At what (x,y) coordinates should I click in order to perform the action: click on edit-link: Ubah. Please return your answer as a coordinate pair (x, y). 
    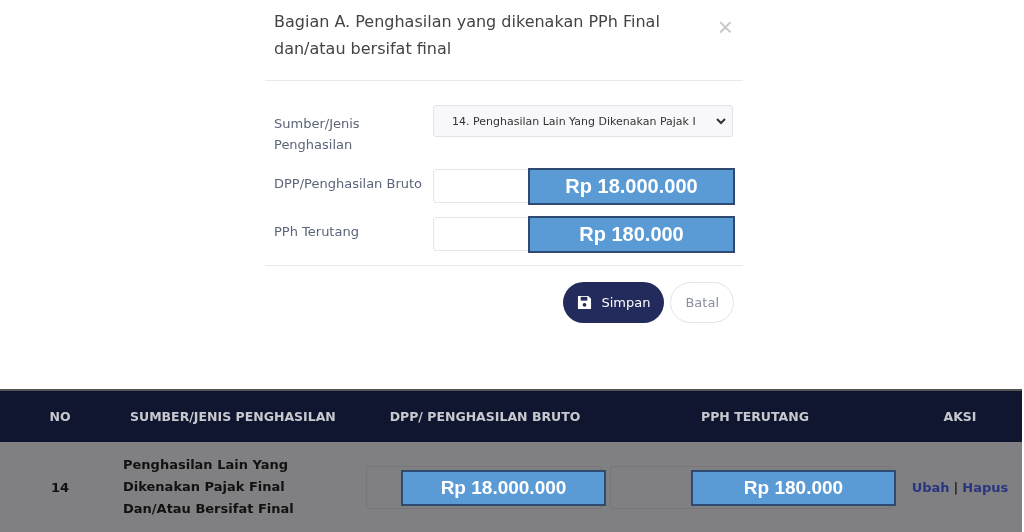
    Looking at the image, I should click on (930, 487).